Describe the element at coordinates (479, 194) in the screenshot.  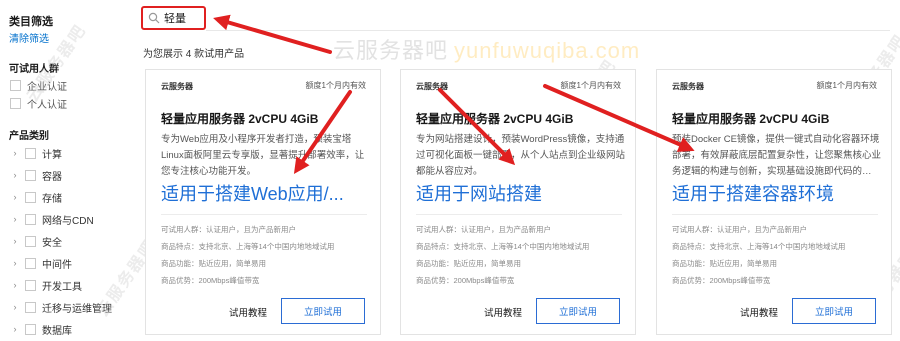
I see `card-highlight: 适用于网站搭建` at that location.